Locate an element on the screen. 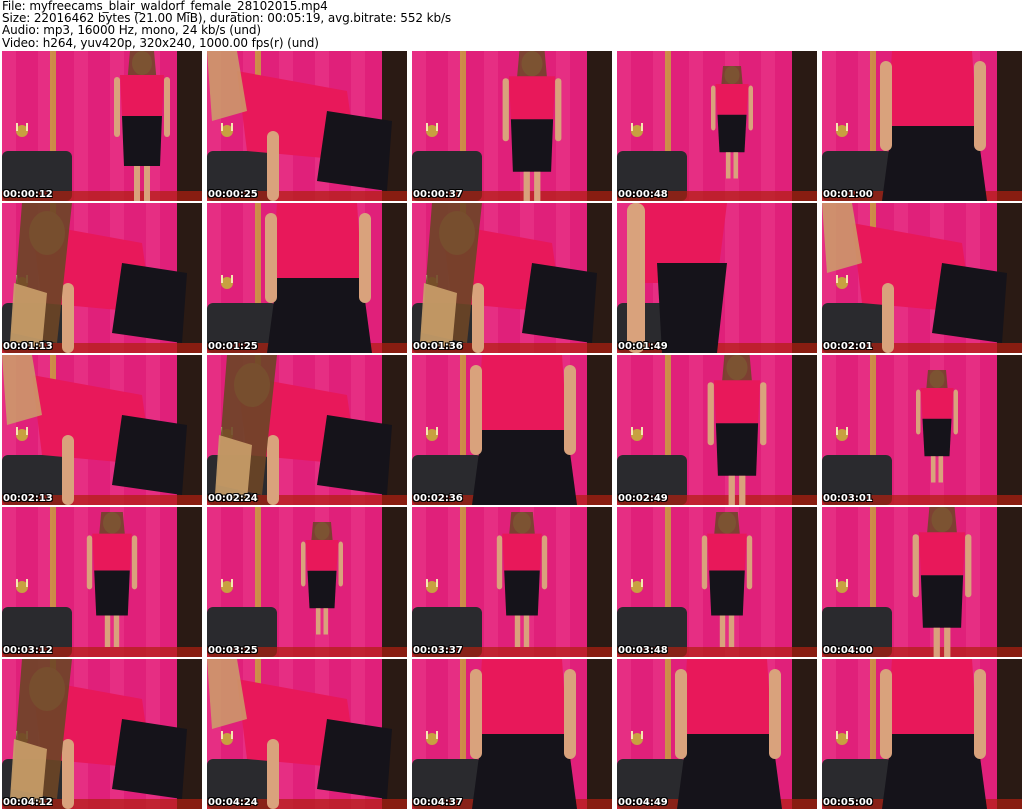  thumbnail: 00:01:13 is located at coordinates (102, 278).